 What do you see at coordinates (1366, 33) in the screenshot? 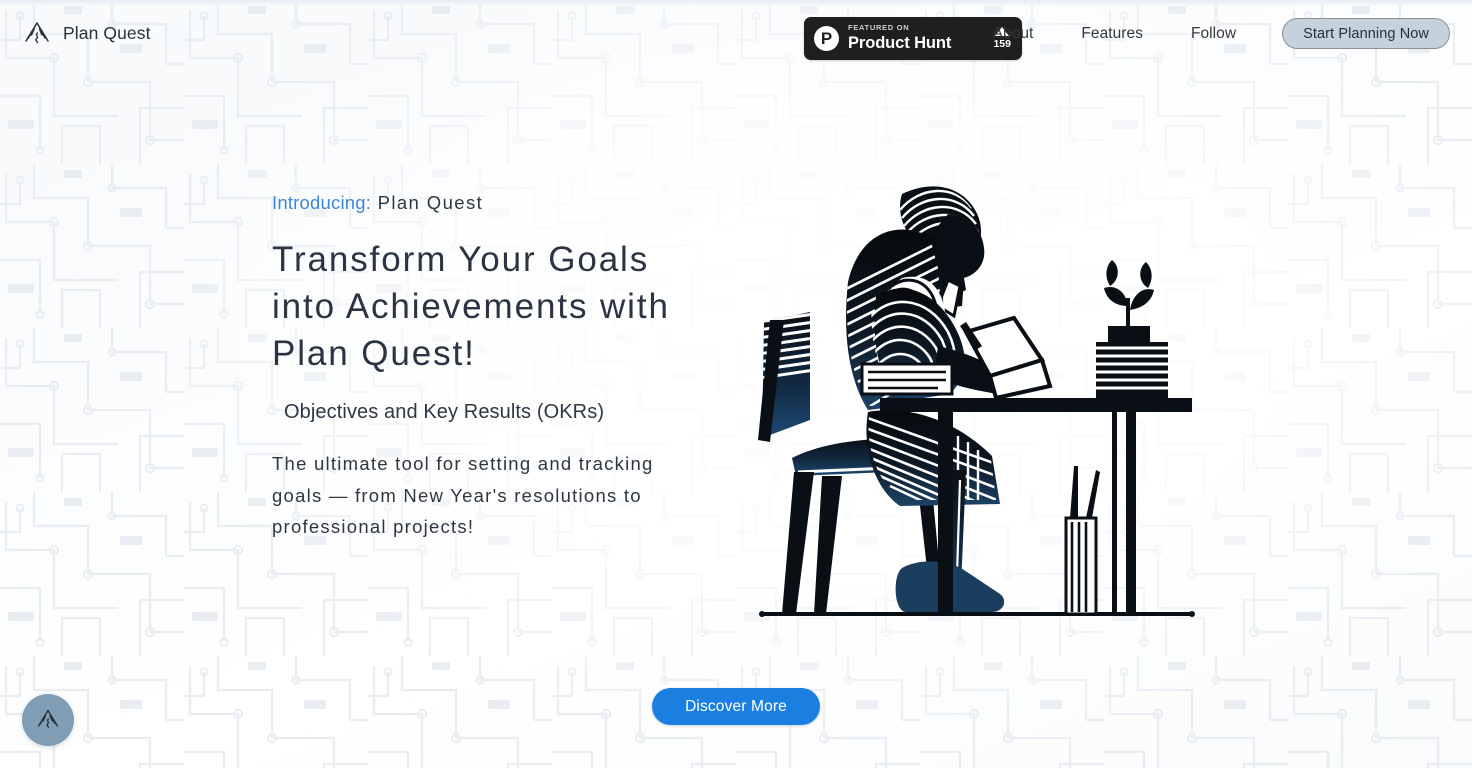
I see `start-planning-now-button: Start Planning Now` at bounding box center [1366, 33].